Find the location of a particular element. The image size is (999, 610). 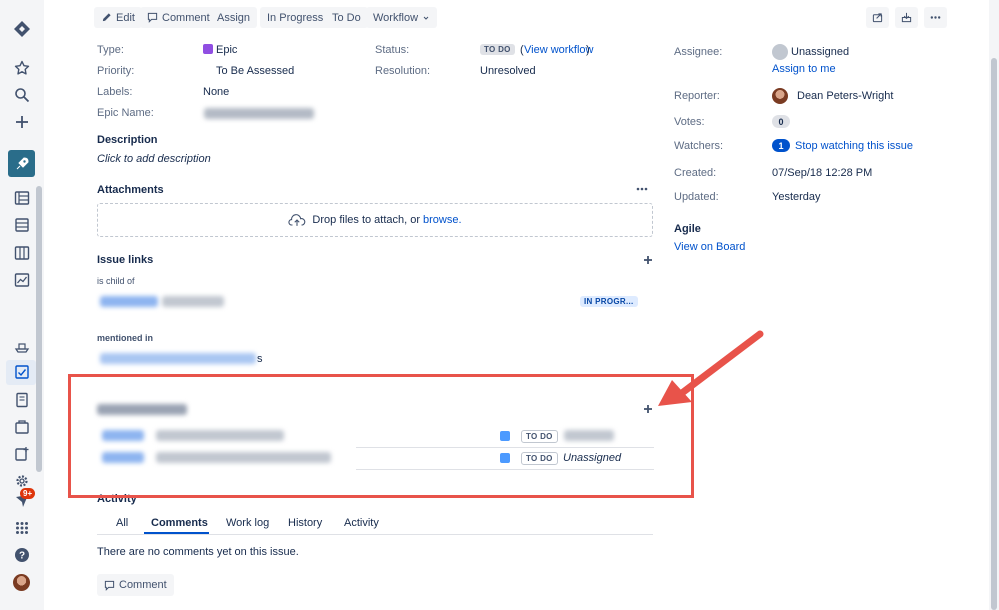

reporter-value: Dean Peters-Wright is located at coordinates (845, 96).